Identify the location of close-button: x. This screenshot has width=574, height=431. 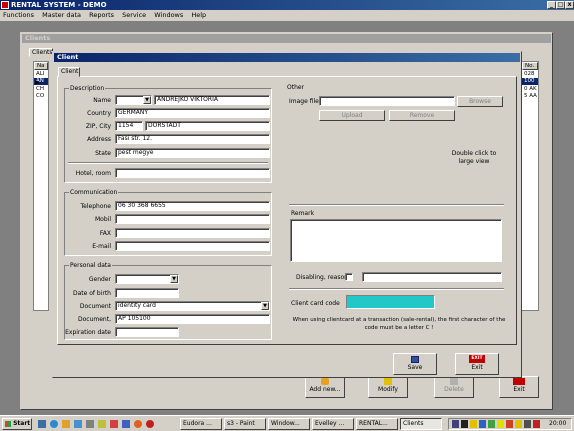
(569, 5).